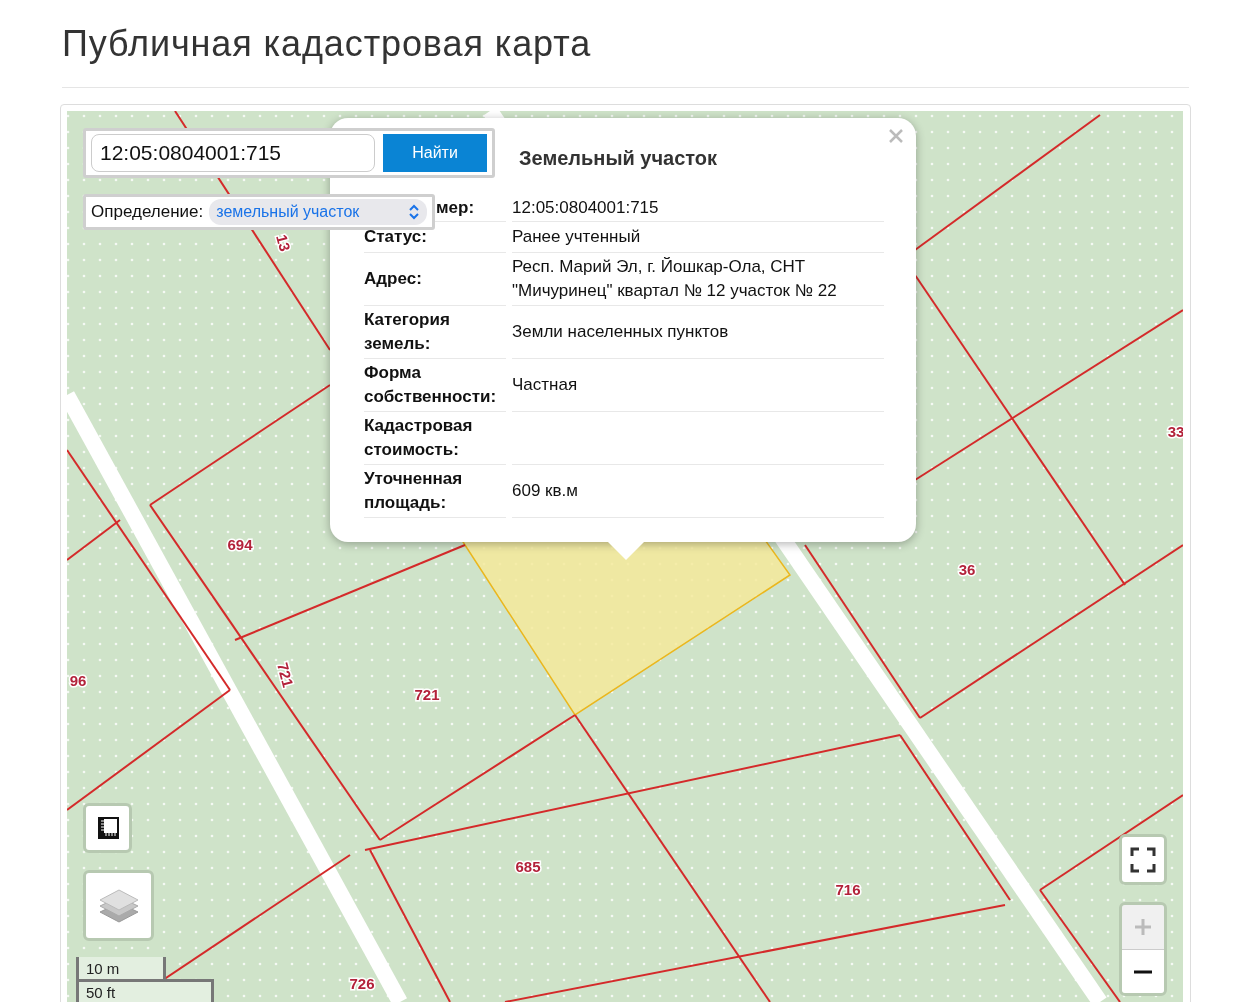 The height and width of the screenshot is (1002, 1251). I want to click on parcel-number: 726, so click(362, 983).